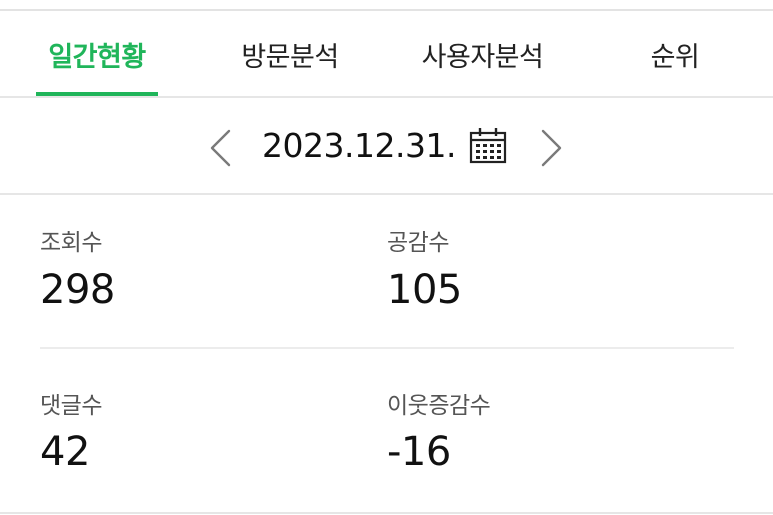 The image size is (773, 515). Describe the element at coordinates (290, 57) in the screenshot. I see `tab-label: 방문분석` at that location.